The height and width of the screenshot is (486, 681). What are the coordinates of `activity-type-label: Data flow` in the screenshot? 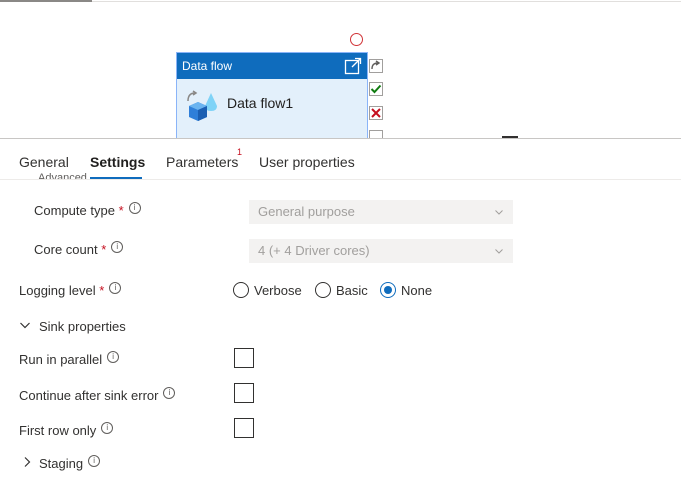 It's located at (207, 66).